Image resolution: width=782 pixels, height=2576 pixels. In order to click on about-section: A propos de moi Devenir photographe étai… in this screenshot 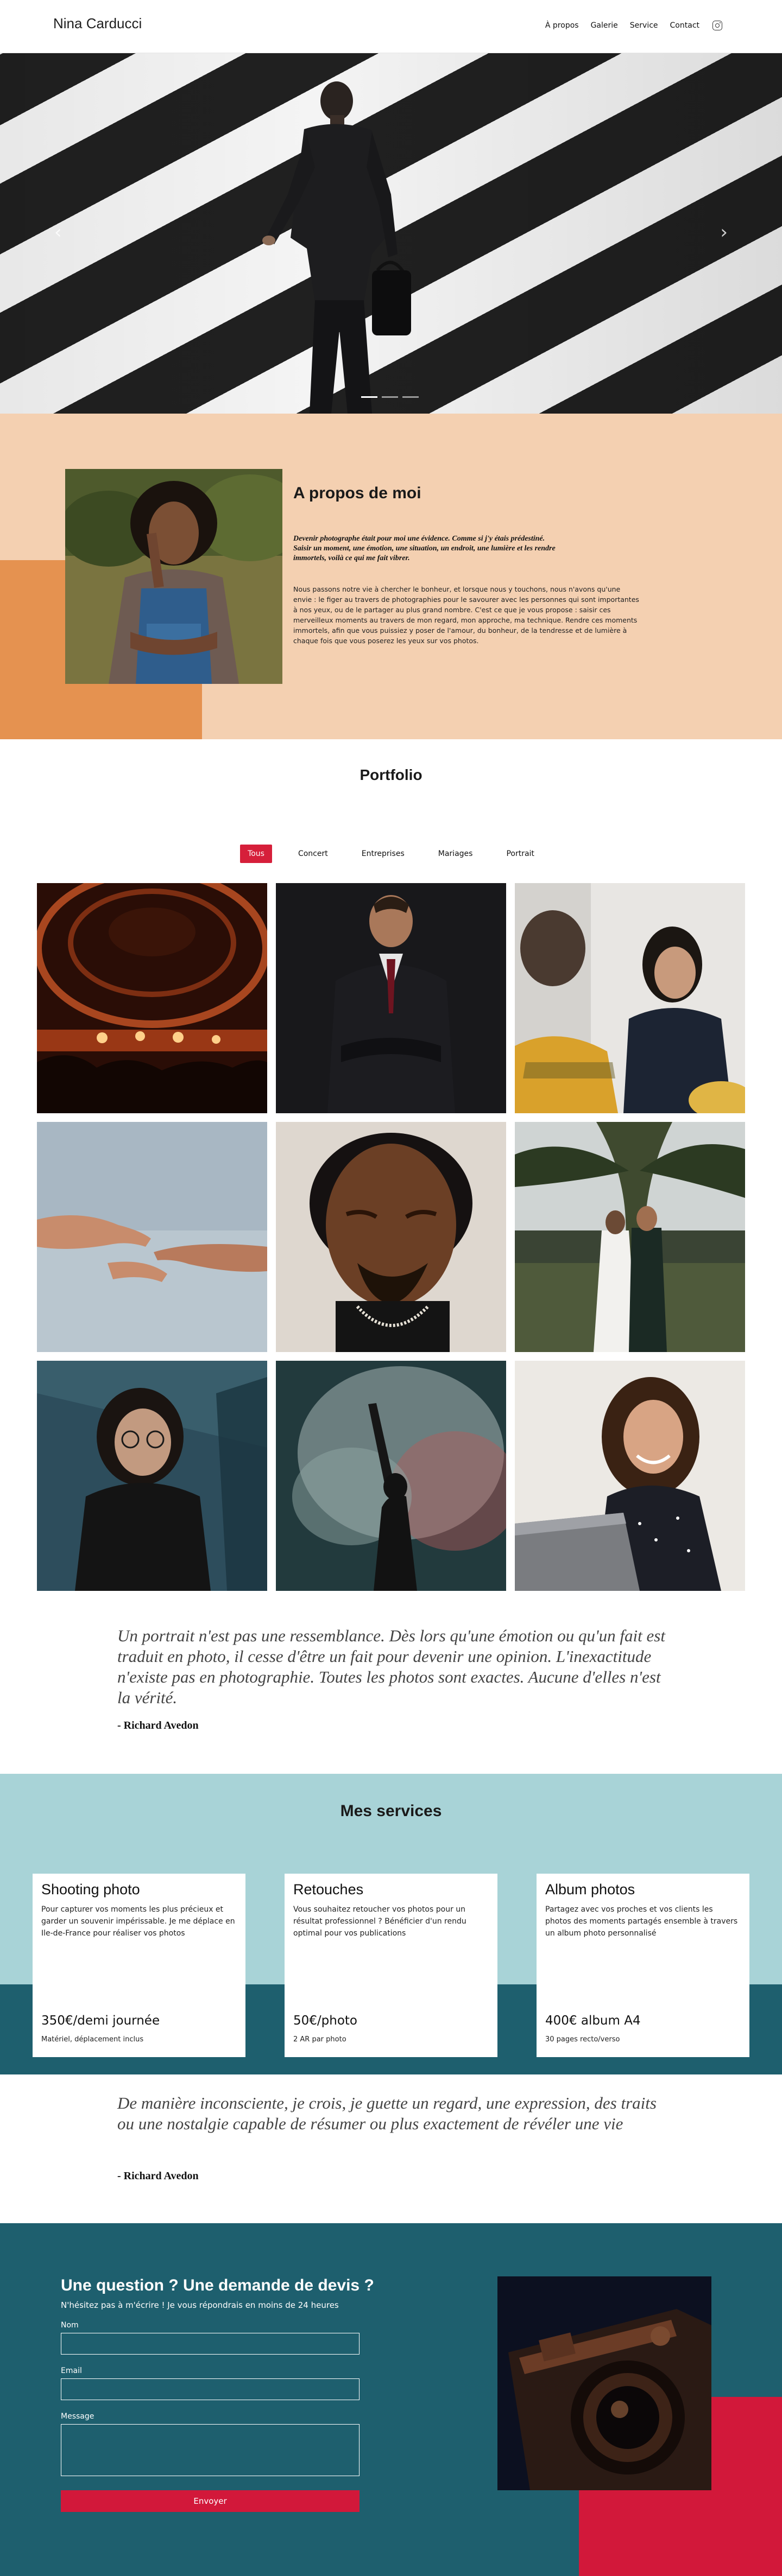, I will do `click(391, 576)`.